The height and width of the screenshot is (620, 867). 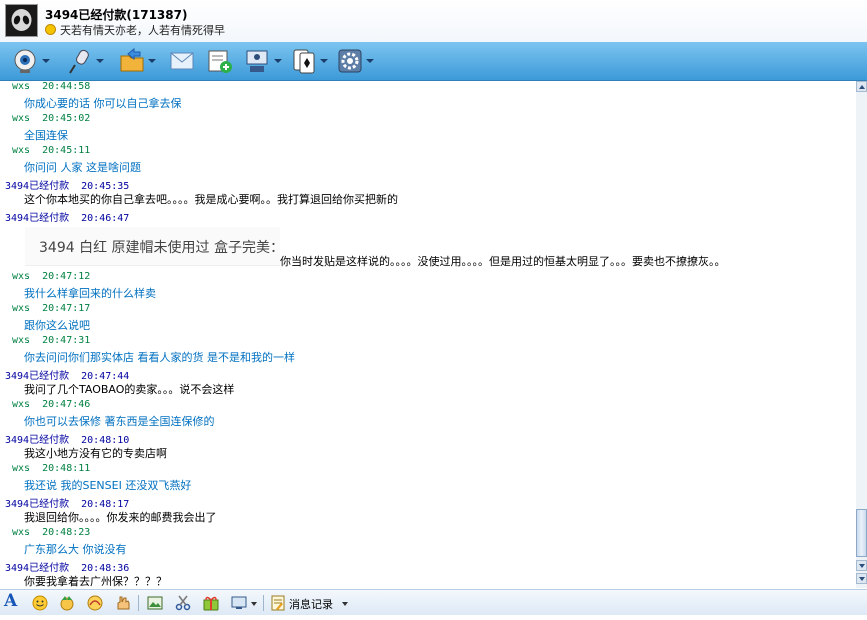 I want to click on webcam-icon, so click(x=25, y=61).